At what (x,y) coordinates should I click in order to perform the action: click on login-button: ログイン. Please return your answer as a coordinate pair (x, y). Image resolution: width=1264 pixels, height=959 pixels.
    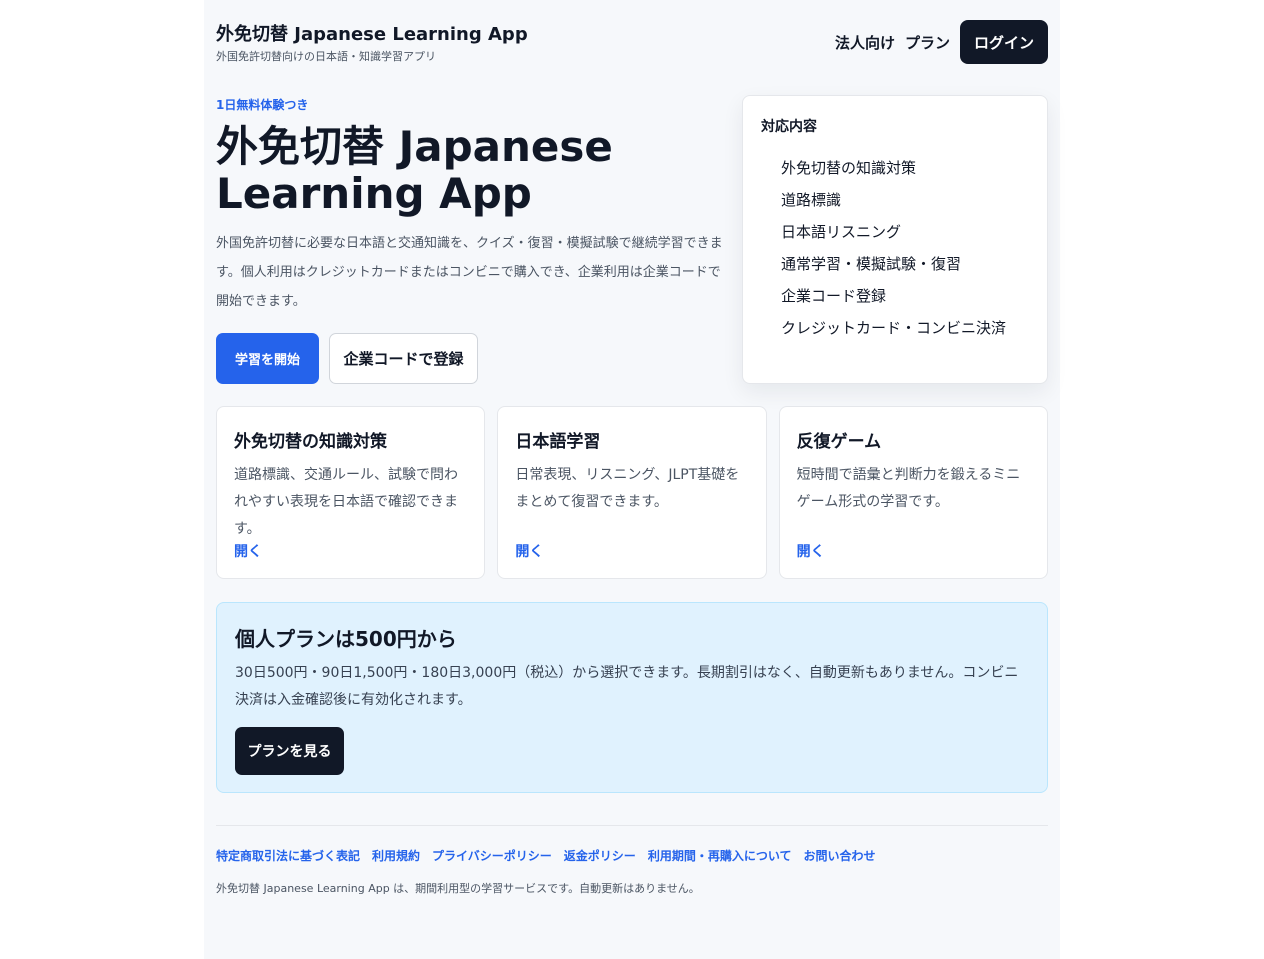
    Looking at the image, I should click on (1003, 42).